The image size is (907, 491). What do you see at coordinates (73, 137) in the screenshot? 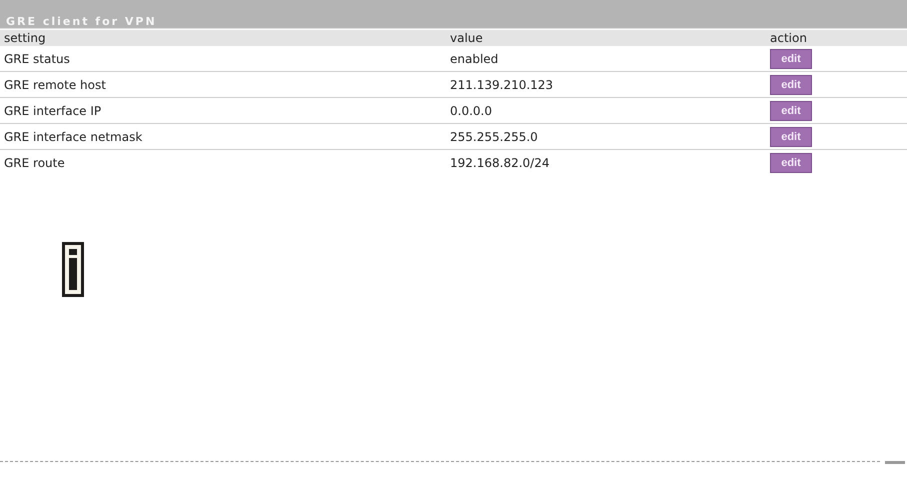
I see `table-cell-text: GRE interface netmask` at bounding box center [73, 137].